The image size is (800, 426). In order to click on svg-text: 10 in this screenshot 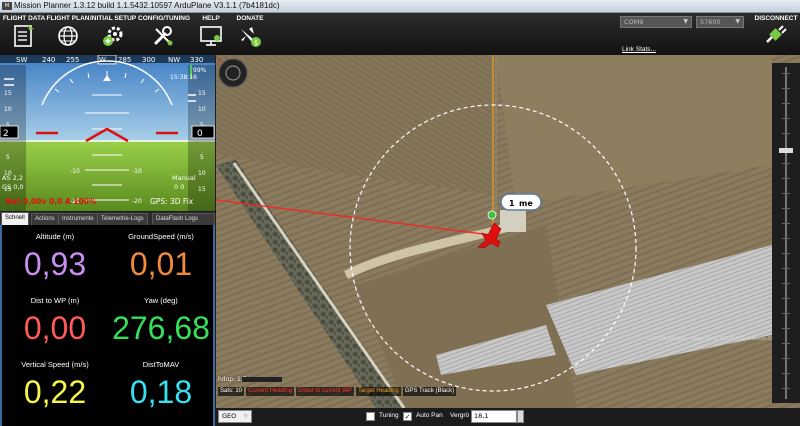, I will do `click(8, 109)`.